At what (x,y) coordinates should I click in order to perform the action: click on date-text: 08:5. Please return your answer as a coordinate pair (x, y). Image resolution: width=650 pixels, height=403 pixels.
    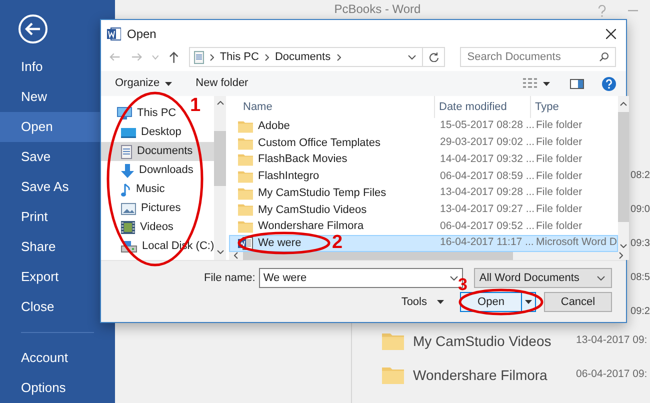
    Looking at the image, I should click on (640, 278).